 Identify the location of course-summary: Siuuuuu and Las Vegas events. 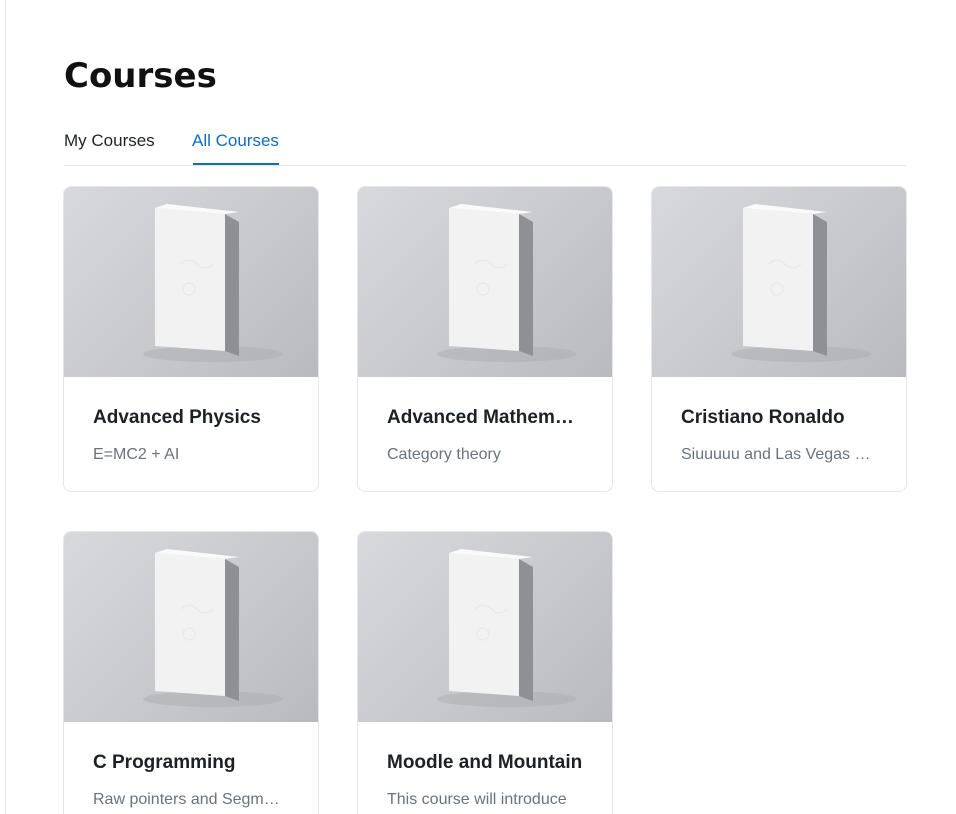
(776, 454).